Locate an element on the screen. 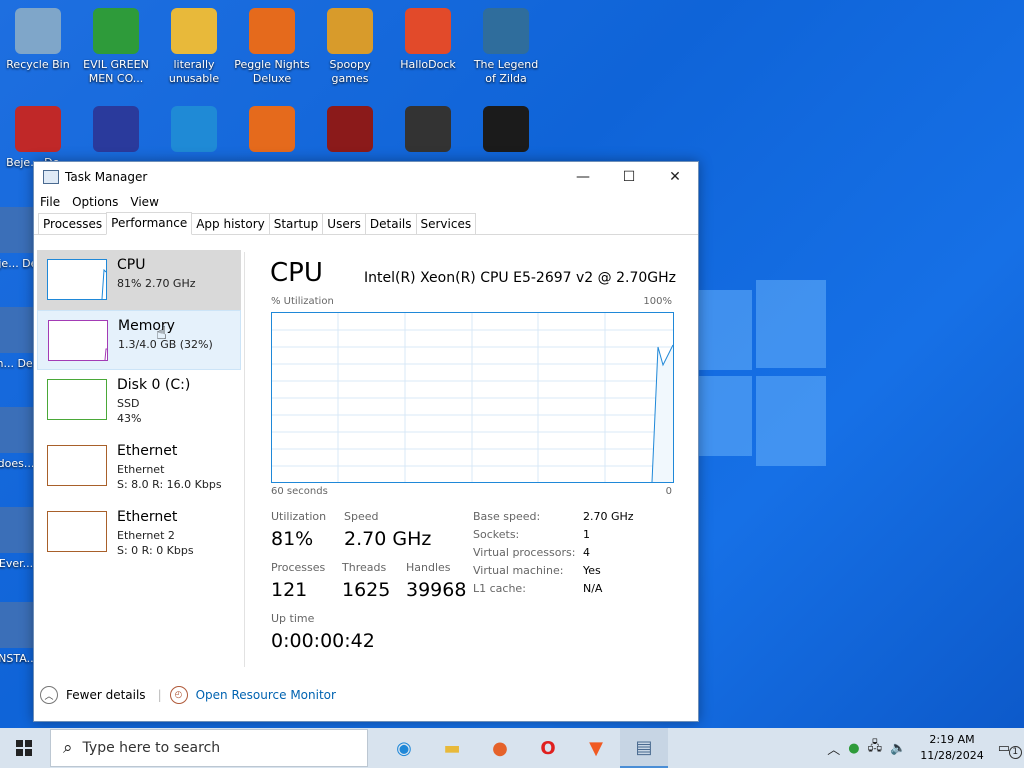 The width and height of the screenshot is (1024, 768). task-manager-taskbar-icon: ▤ is located at coordinates (644, 748).